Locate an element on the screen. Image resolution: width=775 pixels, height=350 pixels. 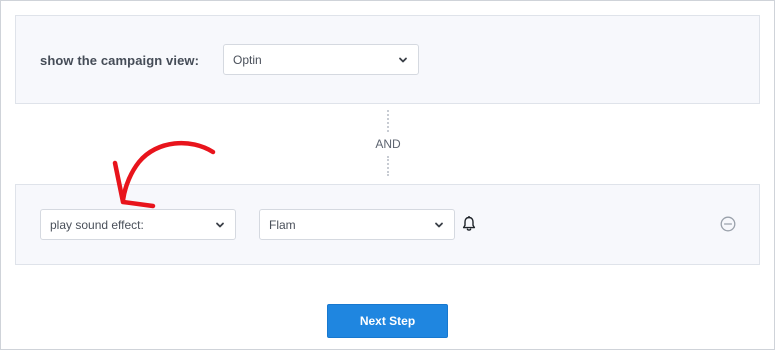
campaign-view-select-value: Optin is located at coordinates (247, 59).